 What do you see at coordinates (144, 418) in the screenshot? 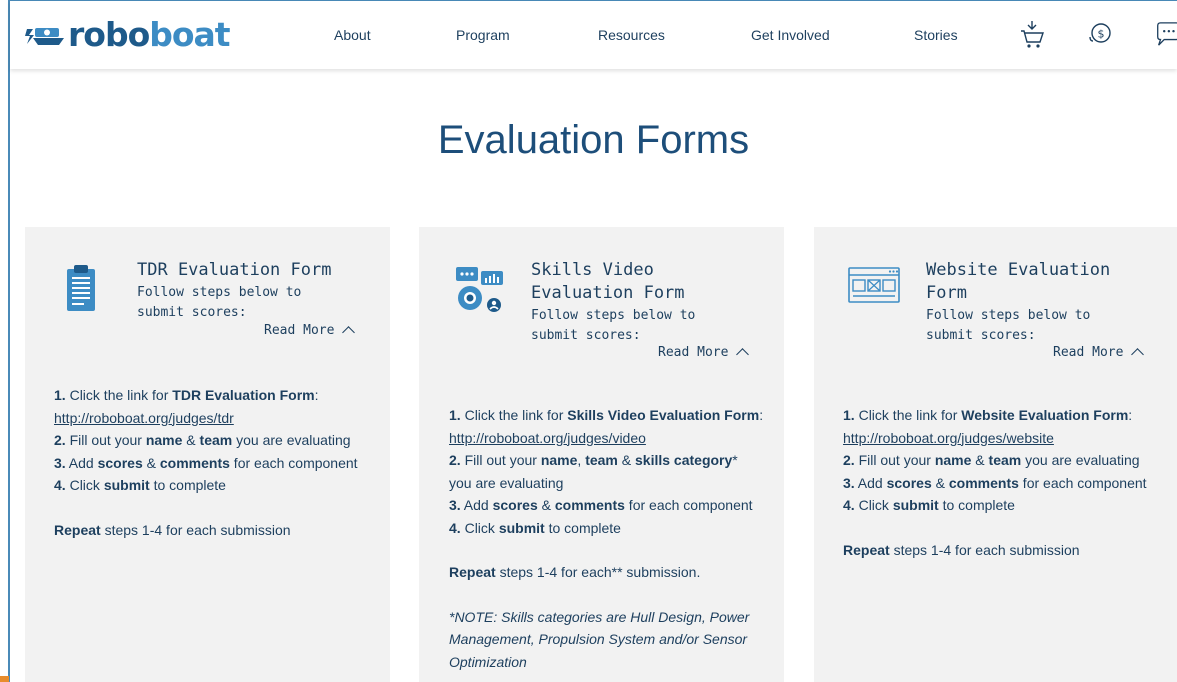
I see `tdr-form-link: http://roboboat.org/judges/tdr` at bounding box center [144, 418].